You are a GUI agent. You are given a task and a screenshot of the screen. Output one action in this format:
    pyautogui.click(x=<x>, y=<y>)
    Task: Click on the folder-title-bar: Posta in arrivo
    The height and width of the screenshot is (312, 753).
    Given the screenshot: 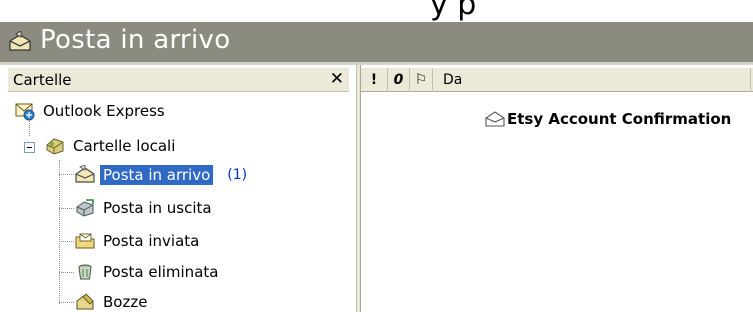 What is the action you would take?
    pyautogui.click(x=376, y=42)
    